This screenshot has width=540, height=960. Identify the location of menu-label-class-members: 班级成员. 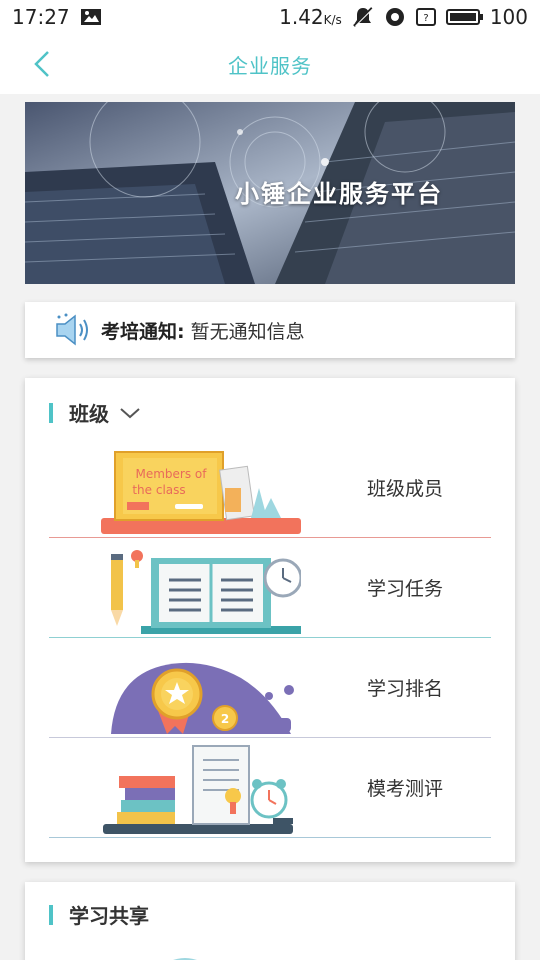
(405, 489).